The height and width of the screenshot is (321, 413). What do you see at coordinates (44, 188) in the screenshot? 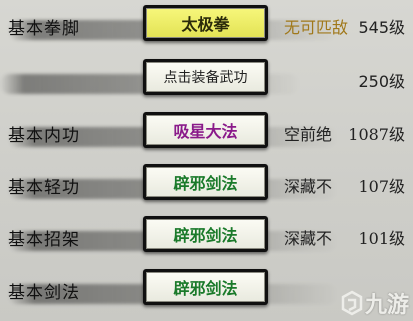
I see `skill-label: 基本轻功` at bounding box center [44, 188].